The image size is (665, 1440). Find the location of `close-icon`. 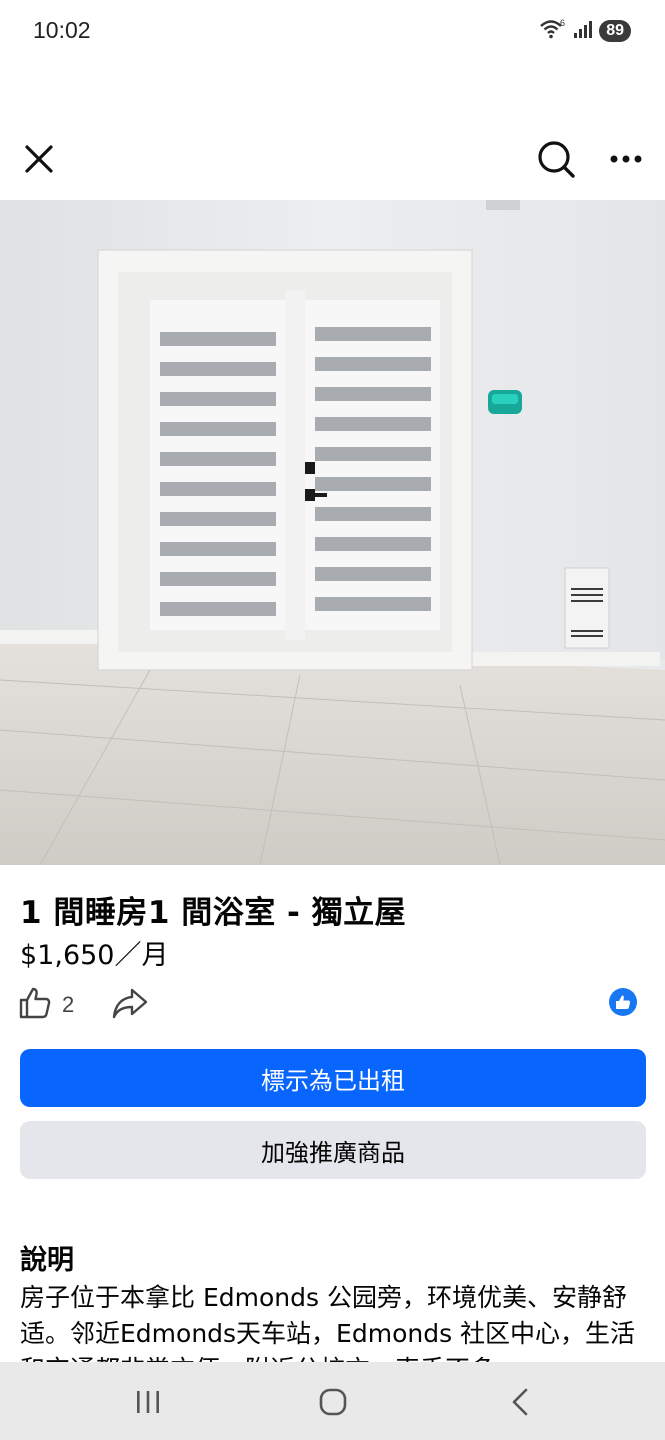

close-icon is located at coordinates (39, 159).